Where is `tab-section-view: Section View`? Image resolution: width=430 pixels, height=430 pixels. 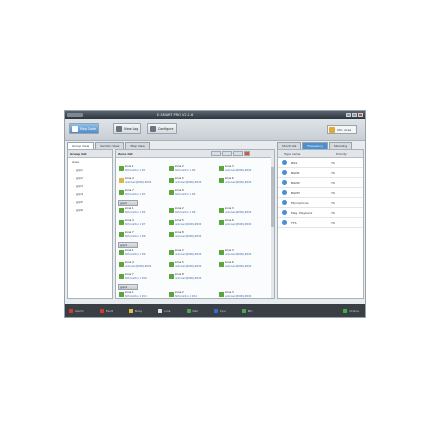
tab-section-view: Section View is located at coordinates (110, 145).